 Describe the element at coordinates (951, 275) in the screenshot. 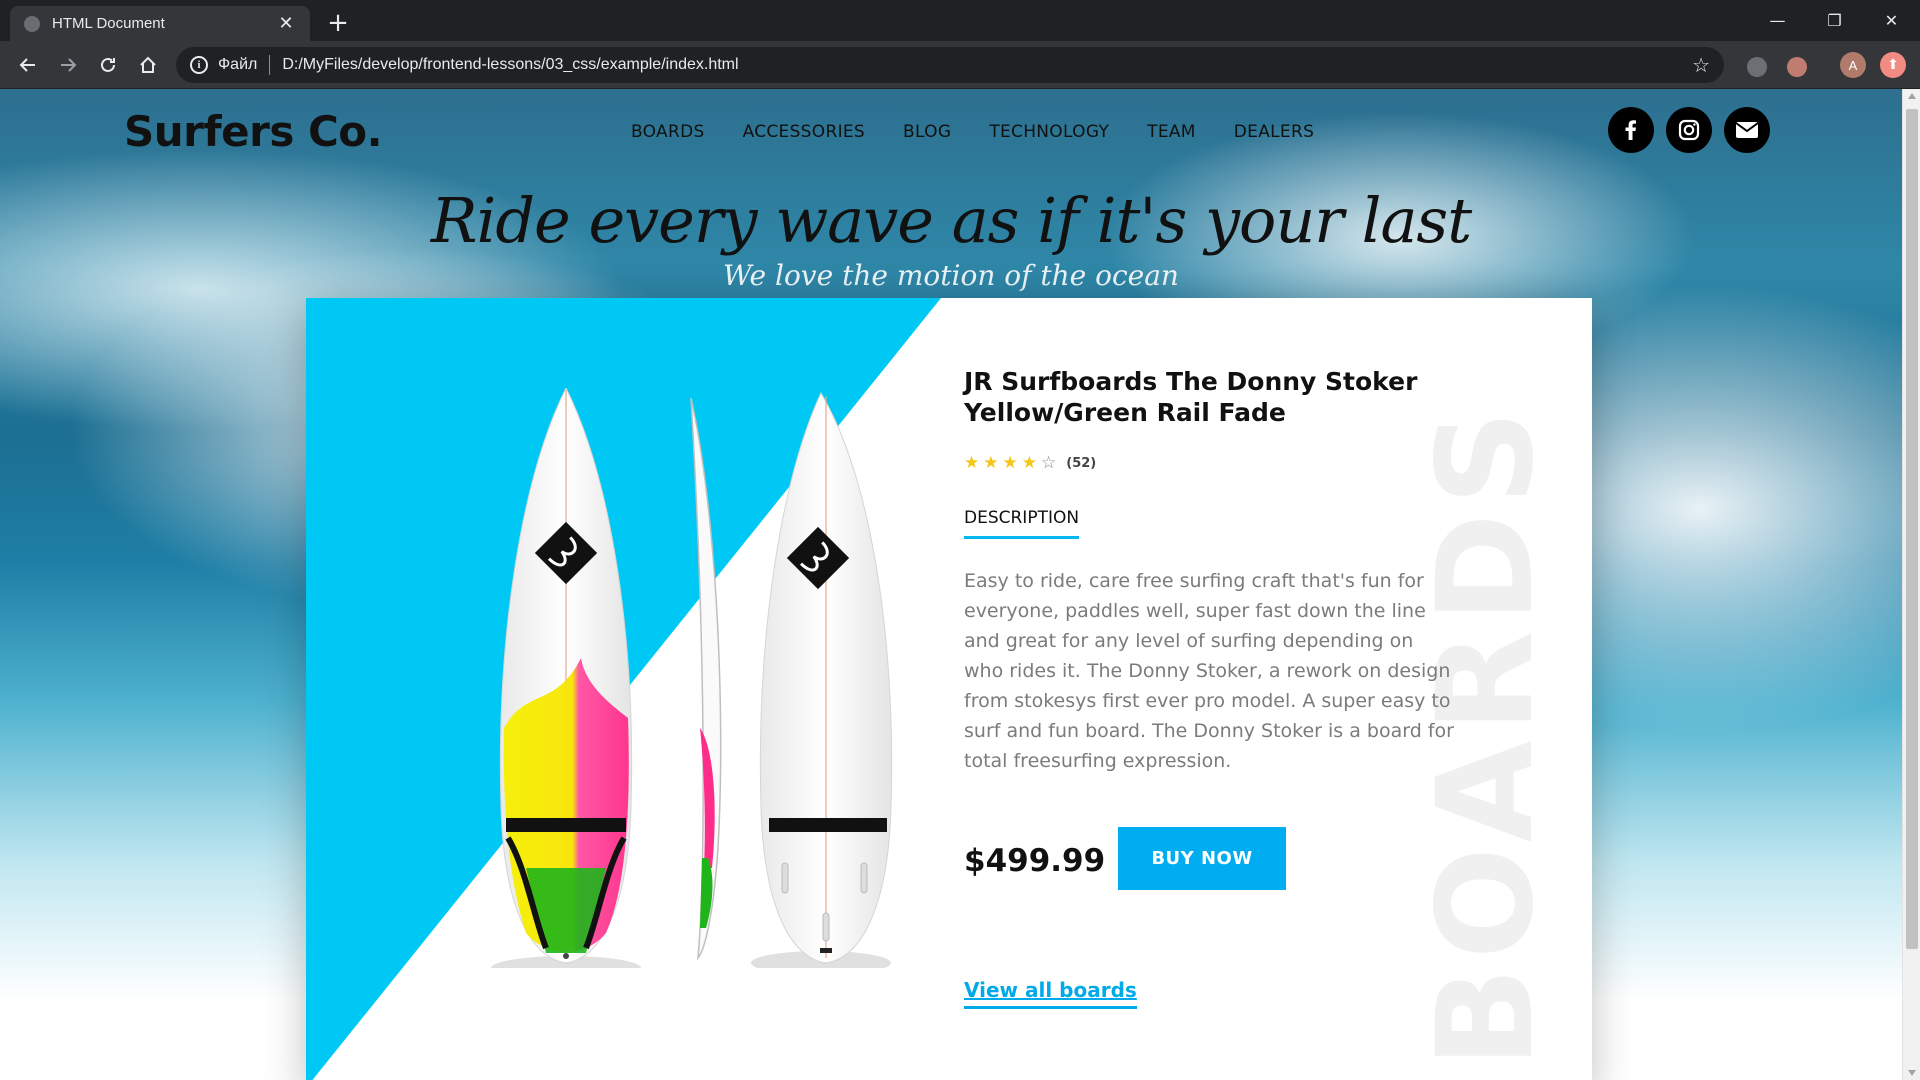

I see `hero-subtitle: We love the motion of the ocean` at that location.